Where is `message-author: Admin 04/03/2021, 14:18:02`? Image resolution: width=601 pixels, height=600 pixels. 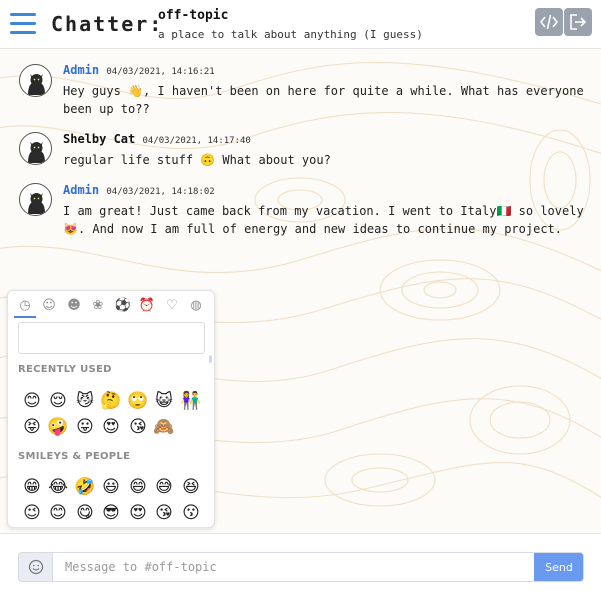 message-author: Admin 04/03/2021, 14:18:02 is located at coordinates (139, 190).